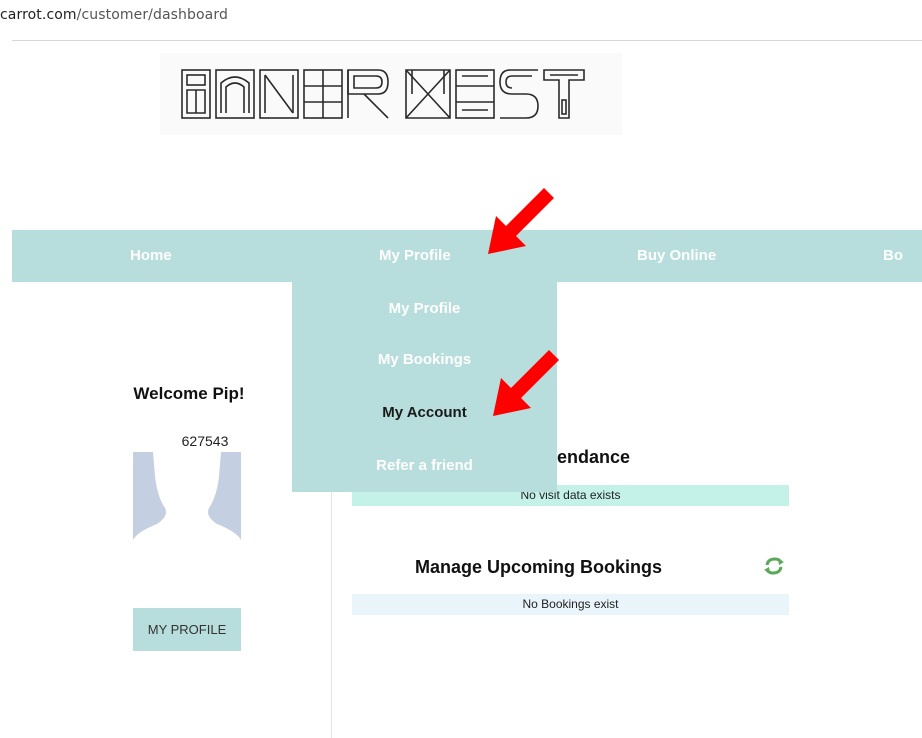 The image size is (922, 738). What do you see at coordinates (676, 256) in the screenshot?
I see `nav-buy-online: Buy Online` at bounding box center [676, 256].